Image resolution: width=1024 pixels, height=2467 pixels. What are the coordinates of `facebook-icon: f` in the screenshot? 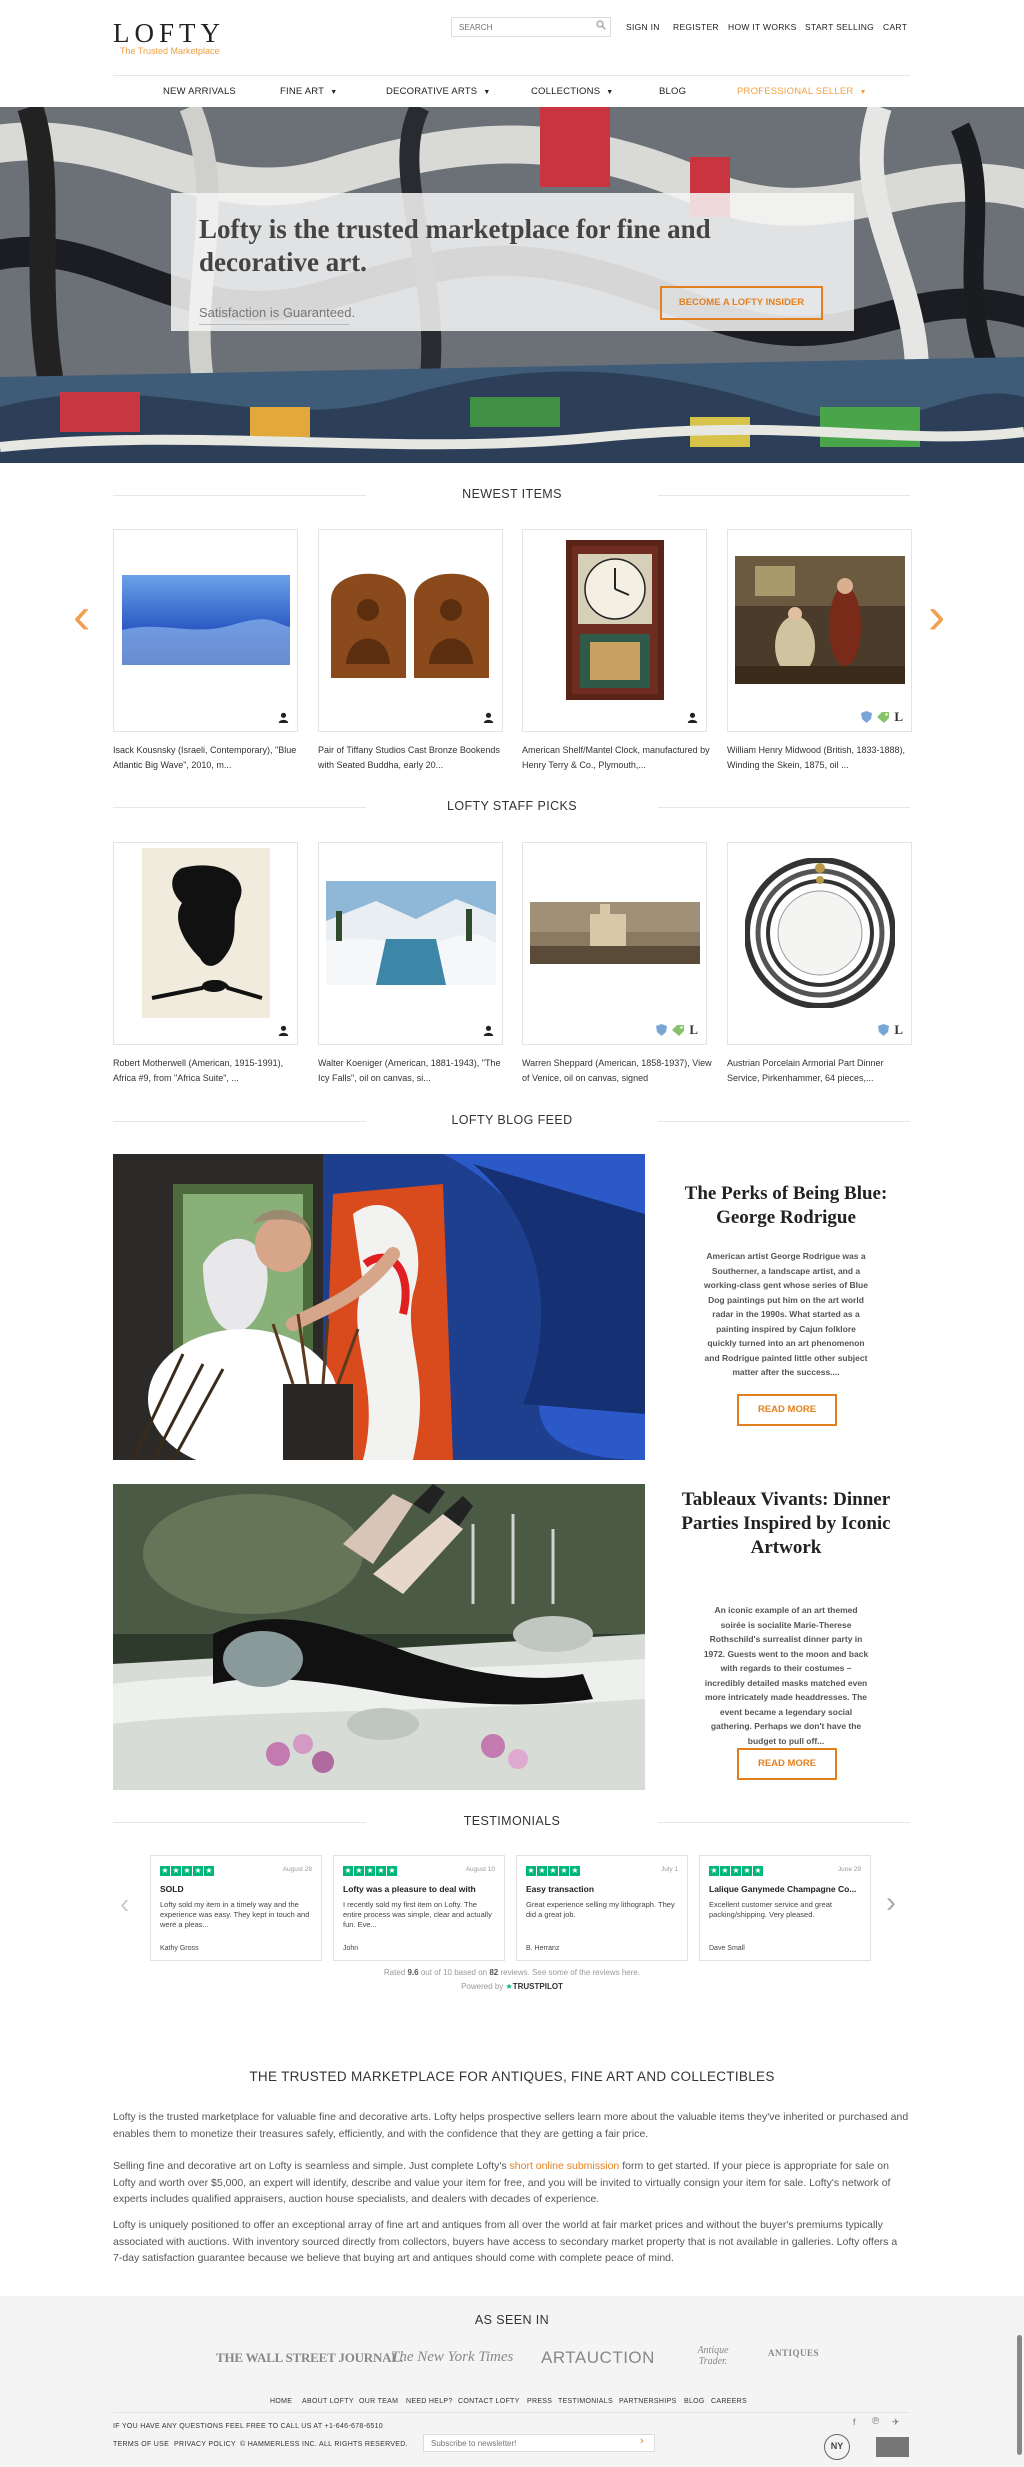 It's located at (854, 2422).